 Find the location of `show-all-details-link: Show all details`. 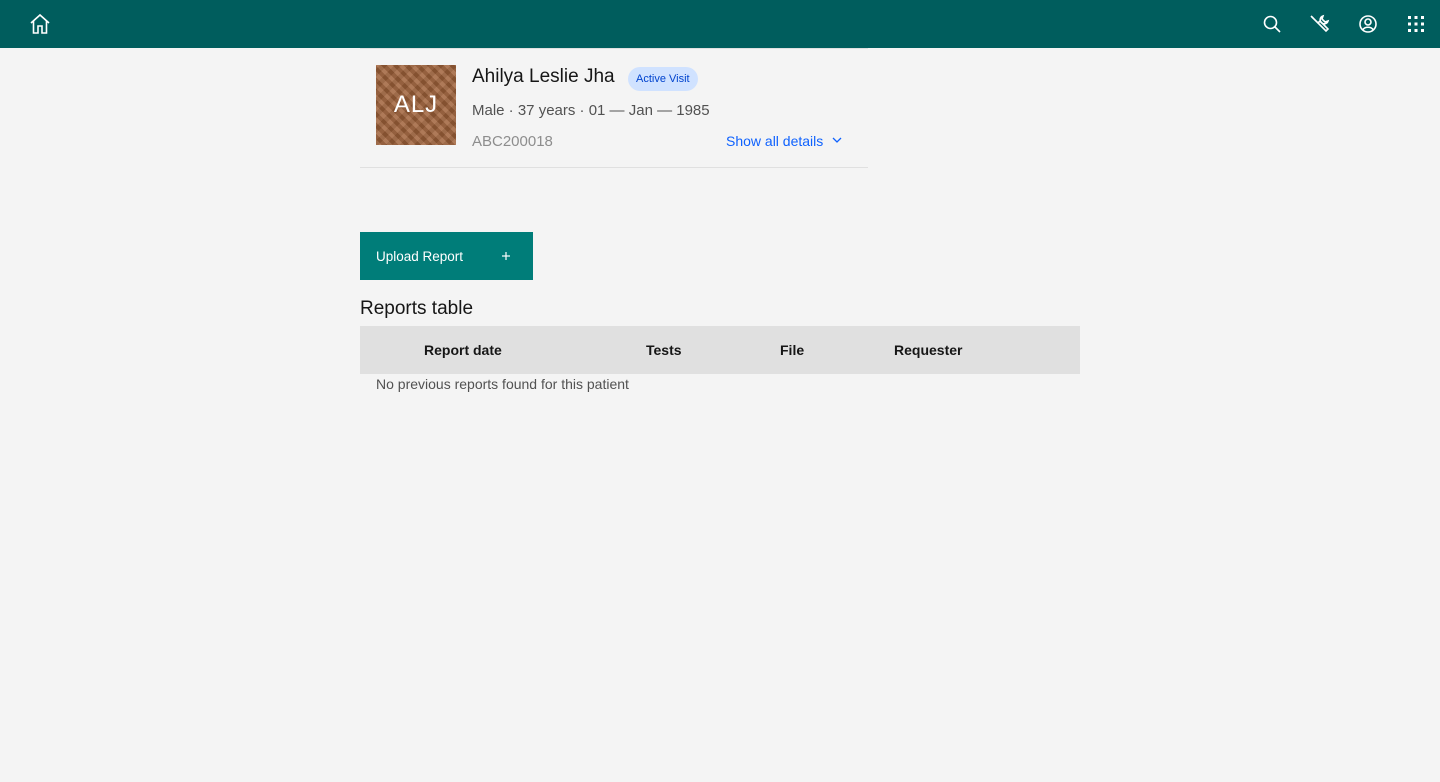

show-all-details-link: Show all details is located at coordinates (784, 141).